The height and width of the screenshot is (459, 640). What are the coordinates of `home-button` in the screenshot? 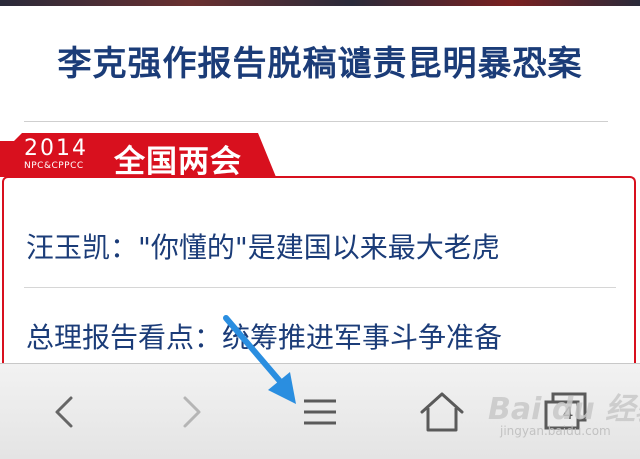 It's located at (442, 411).